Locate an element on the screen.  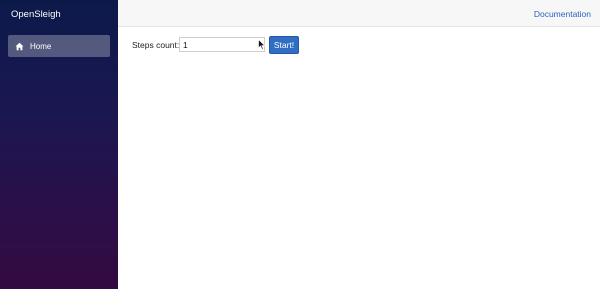
sidebar-item-home: Home is located at coordinates (59, 46).